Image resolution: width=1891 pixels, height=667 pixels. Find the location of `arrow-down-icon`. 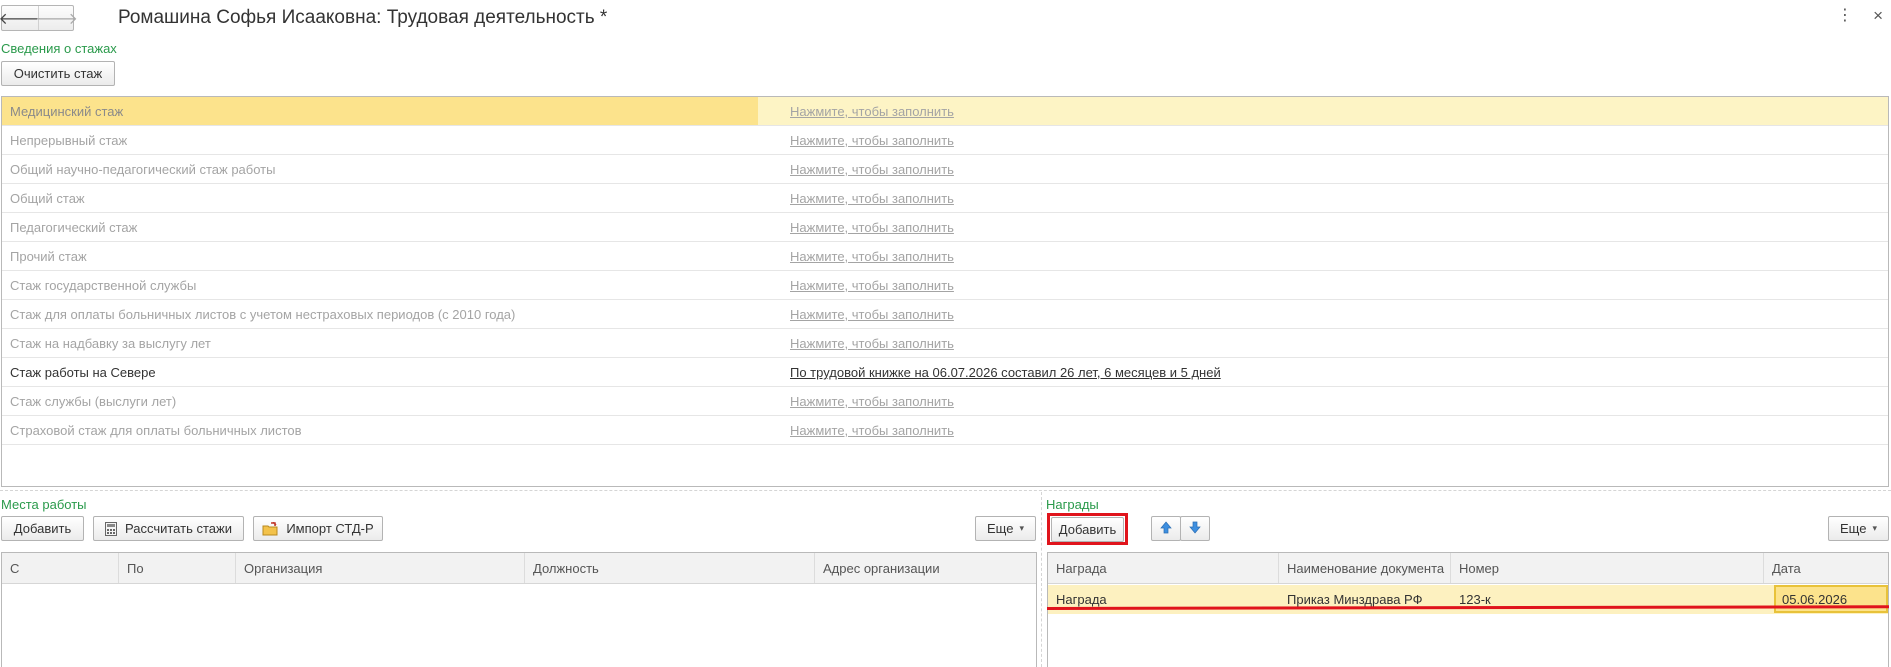

arrow-down-icon is located at coordinates (1195, 529).